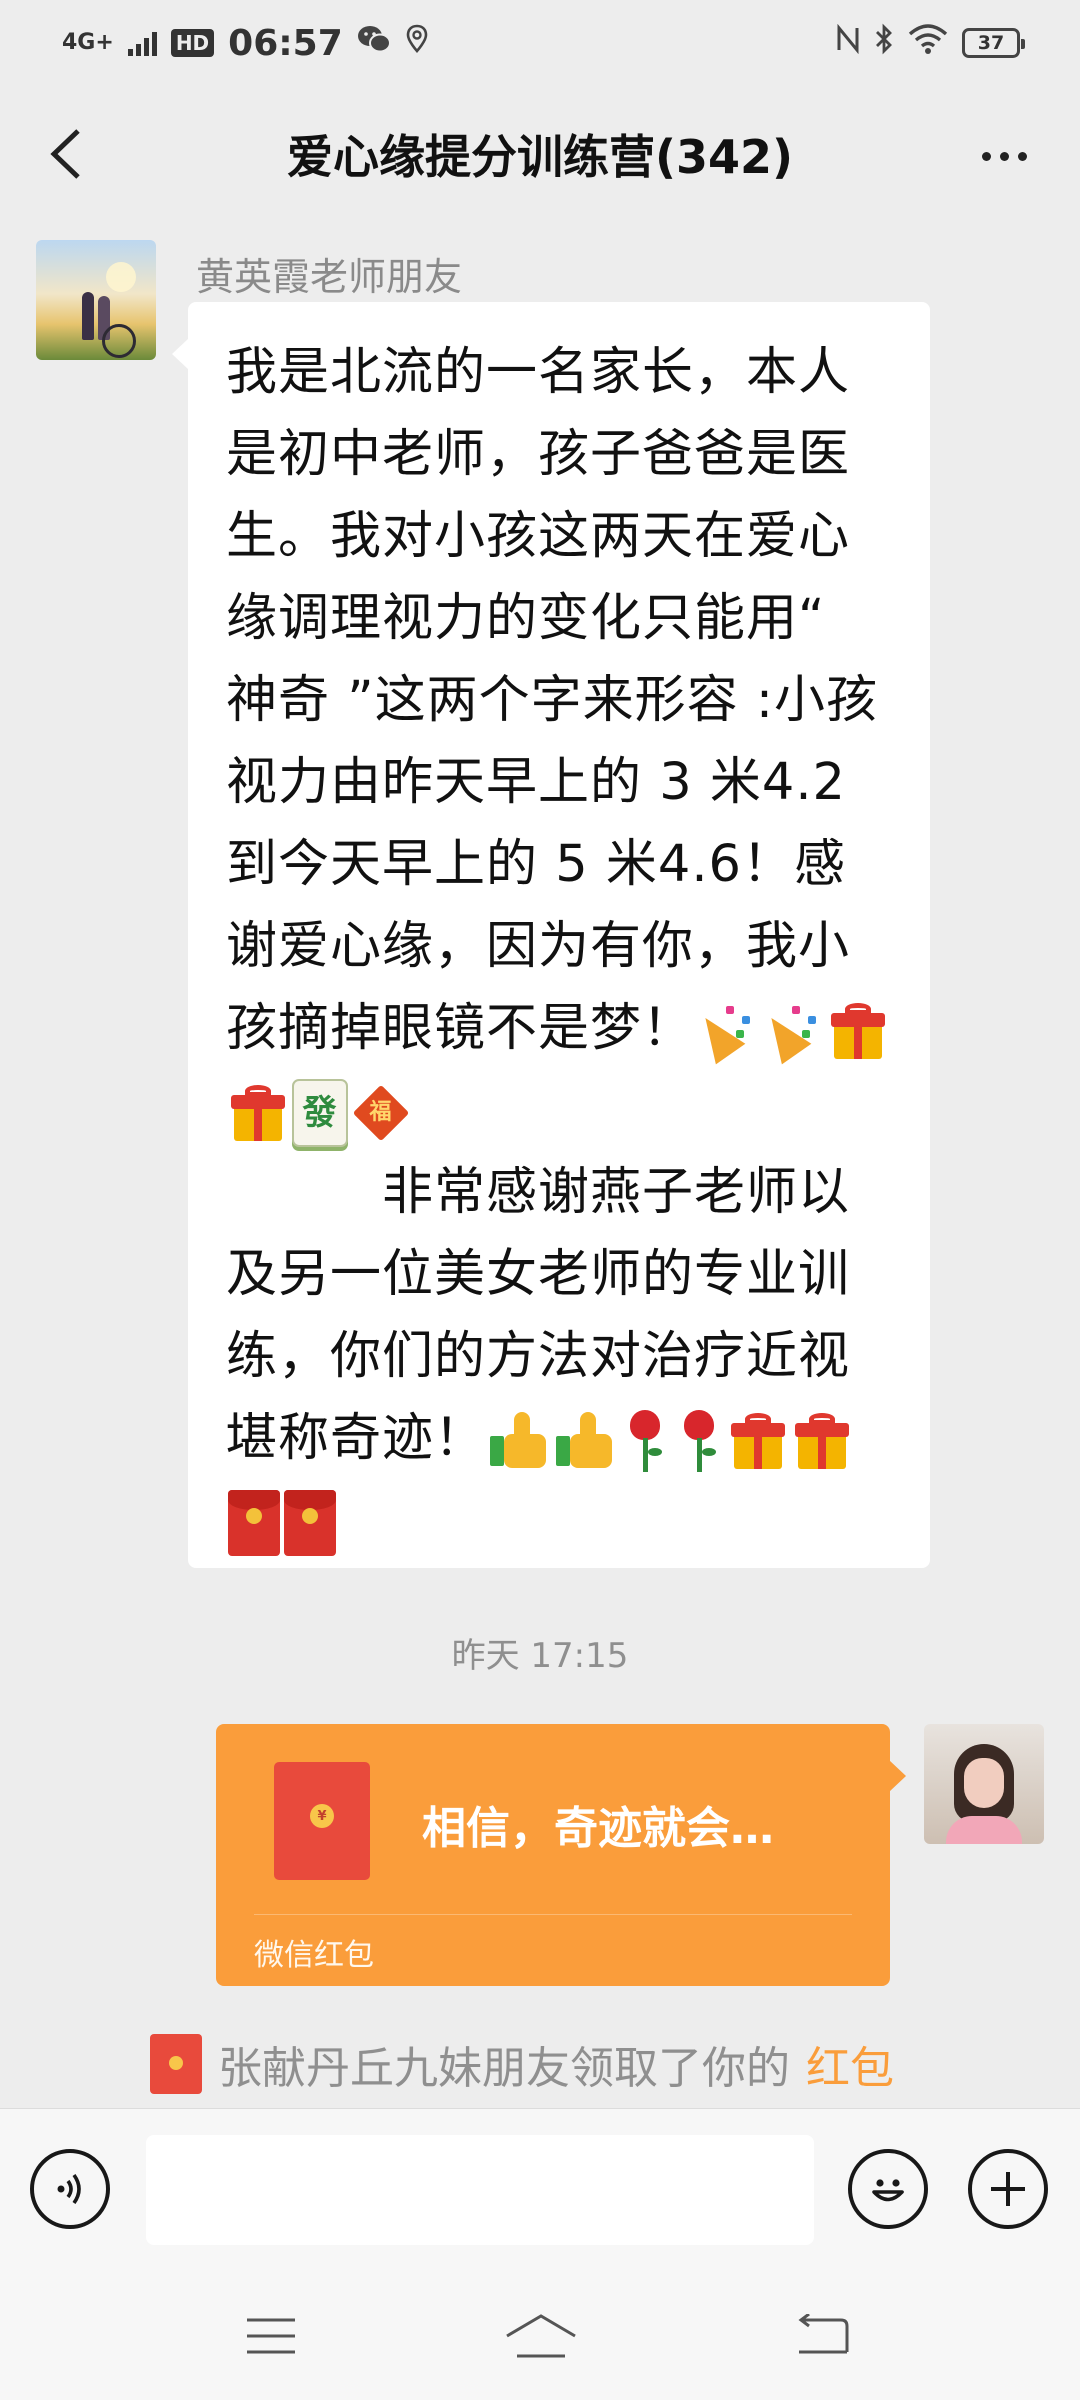 The width and height of the screenshot is (1080, 2400). Describe the element at coordinates (374, 43) in the screenshot. I see `wechat-icon` at that location.